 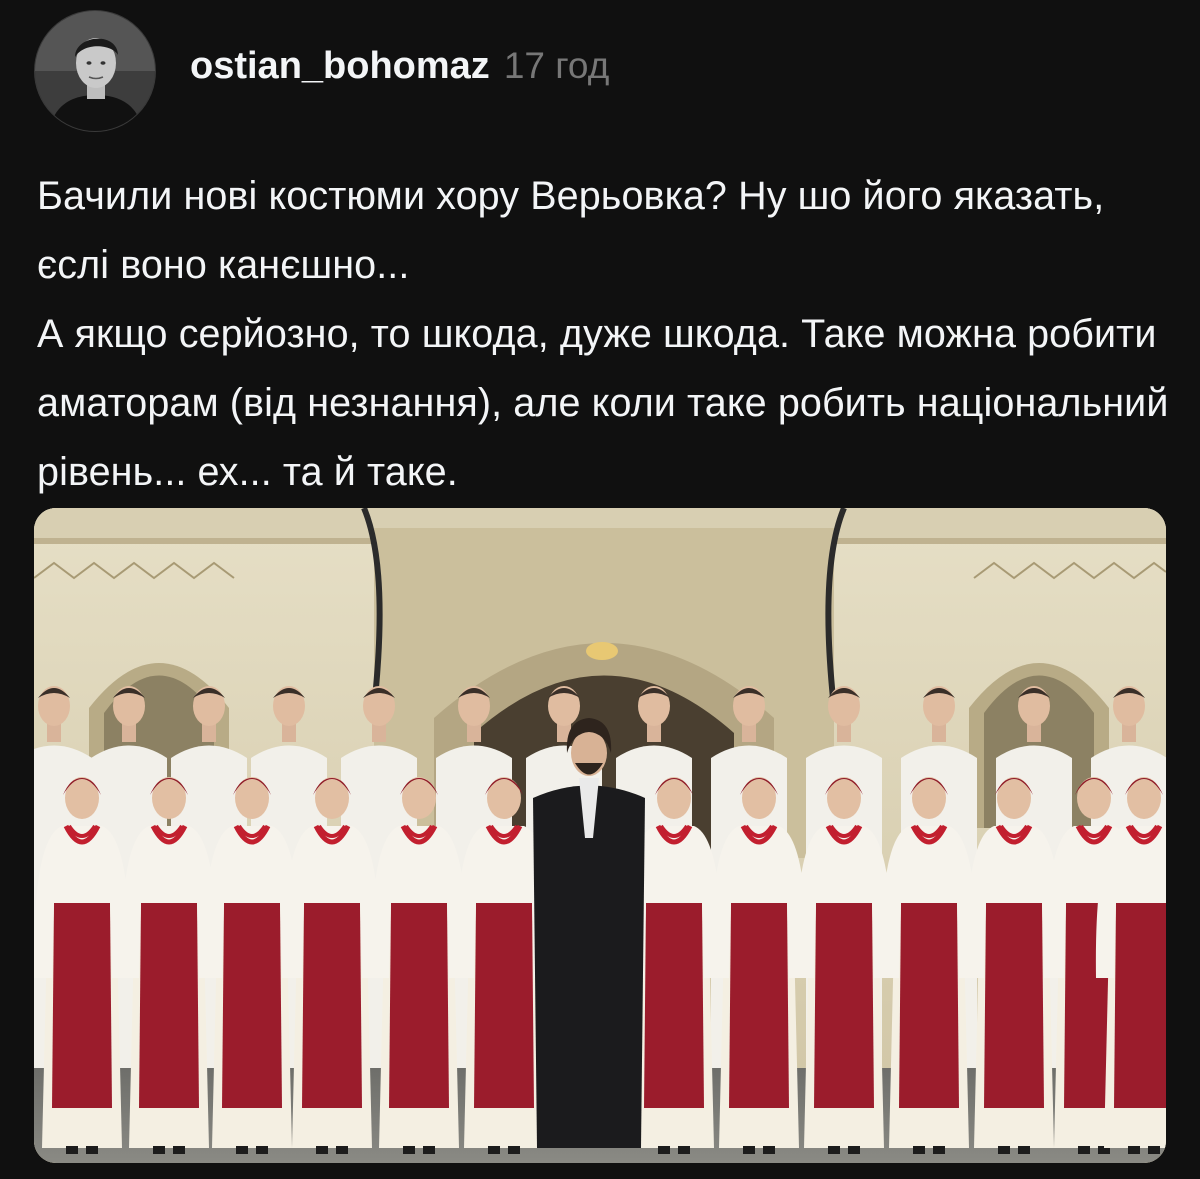 I want to click on post-header: ostian_bohomaz 17 год, so click(x=321, y=71).